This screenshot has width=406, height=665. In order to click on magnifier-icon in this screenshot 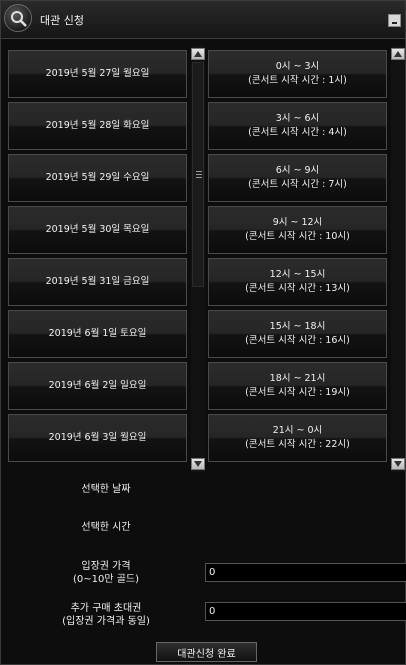, I will do `click(18, 18)`.